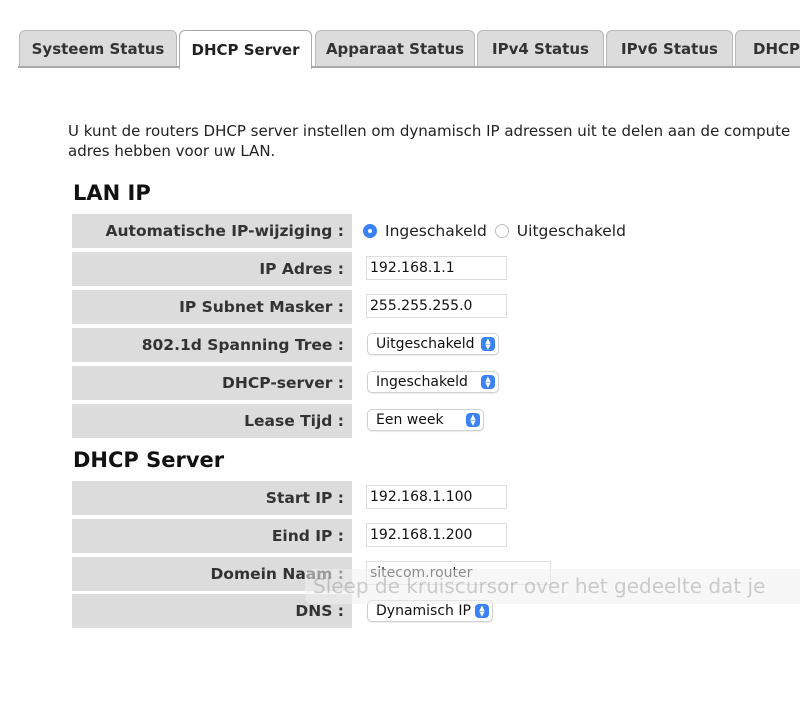 This screenshot has height=721, width=800. I want to click on auto-ip-radio-group: Ingeschakeld Uitgeschakeld, so click(498, 231).